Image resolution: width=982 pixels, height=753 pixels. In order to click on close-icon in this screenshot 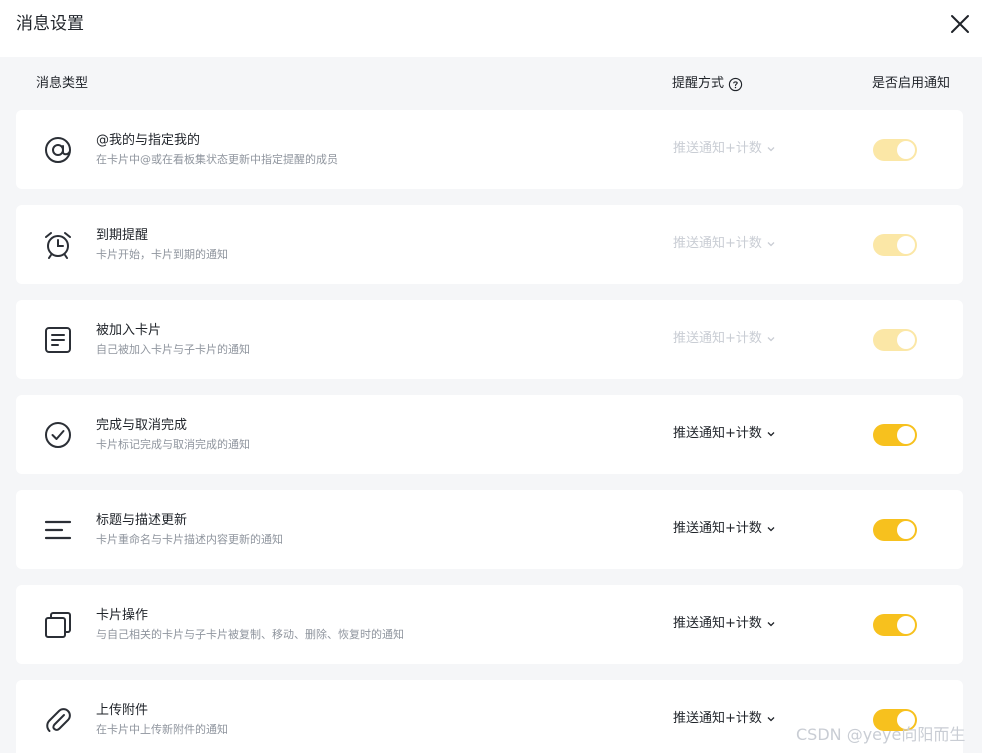, I will do `click(960, 24)`.